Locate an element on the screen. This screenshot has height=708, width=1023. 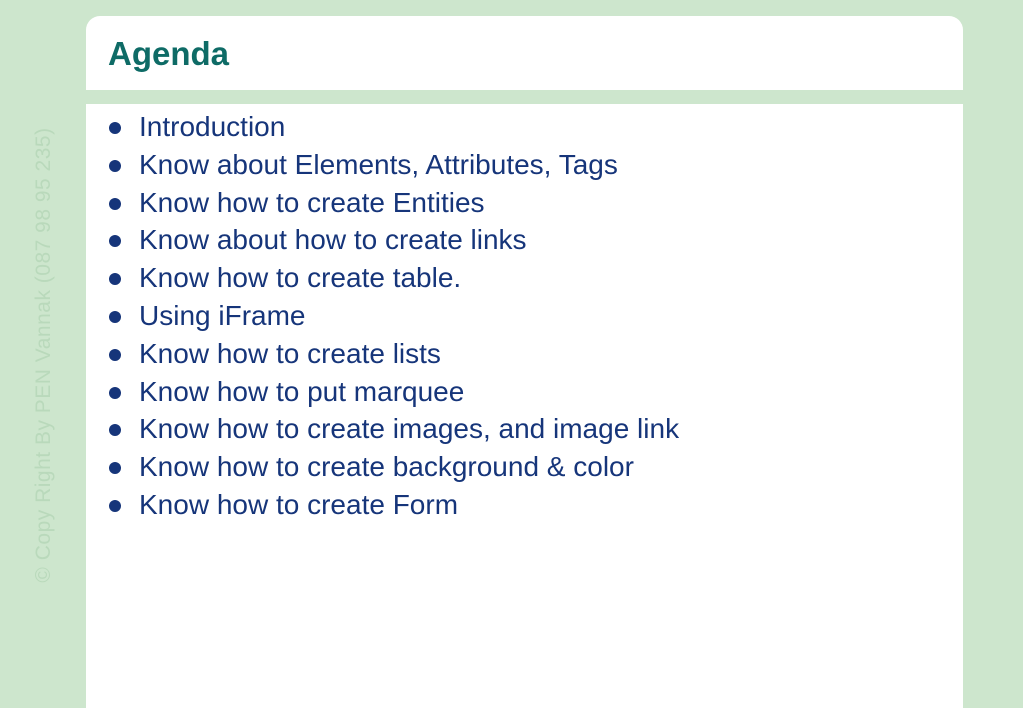
agenda-item-label: Know about Elements, Attributes, Tags is located at coordinates (378, 164).